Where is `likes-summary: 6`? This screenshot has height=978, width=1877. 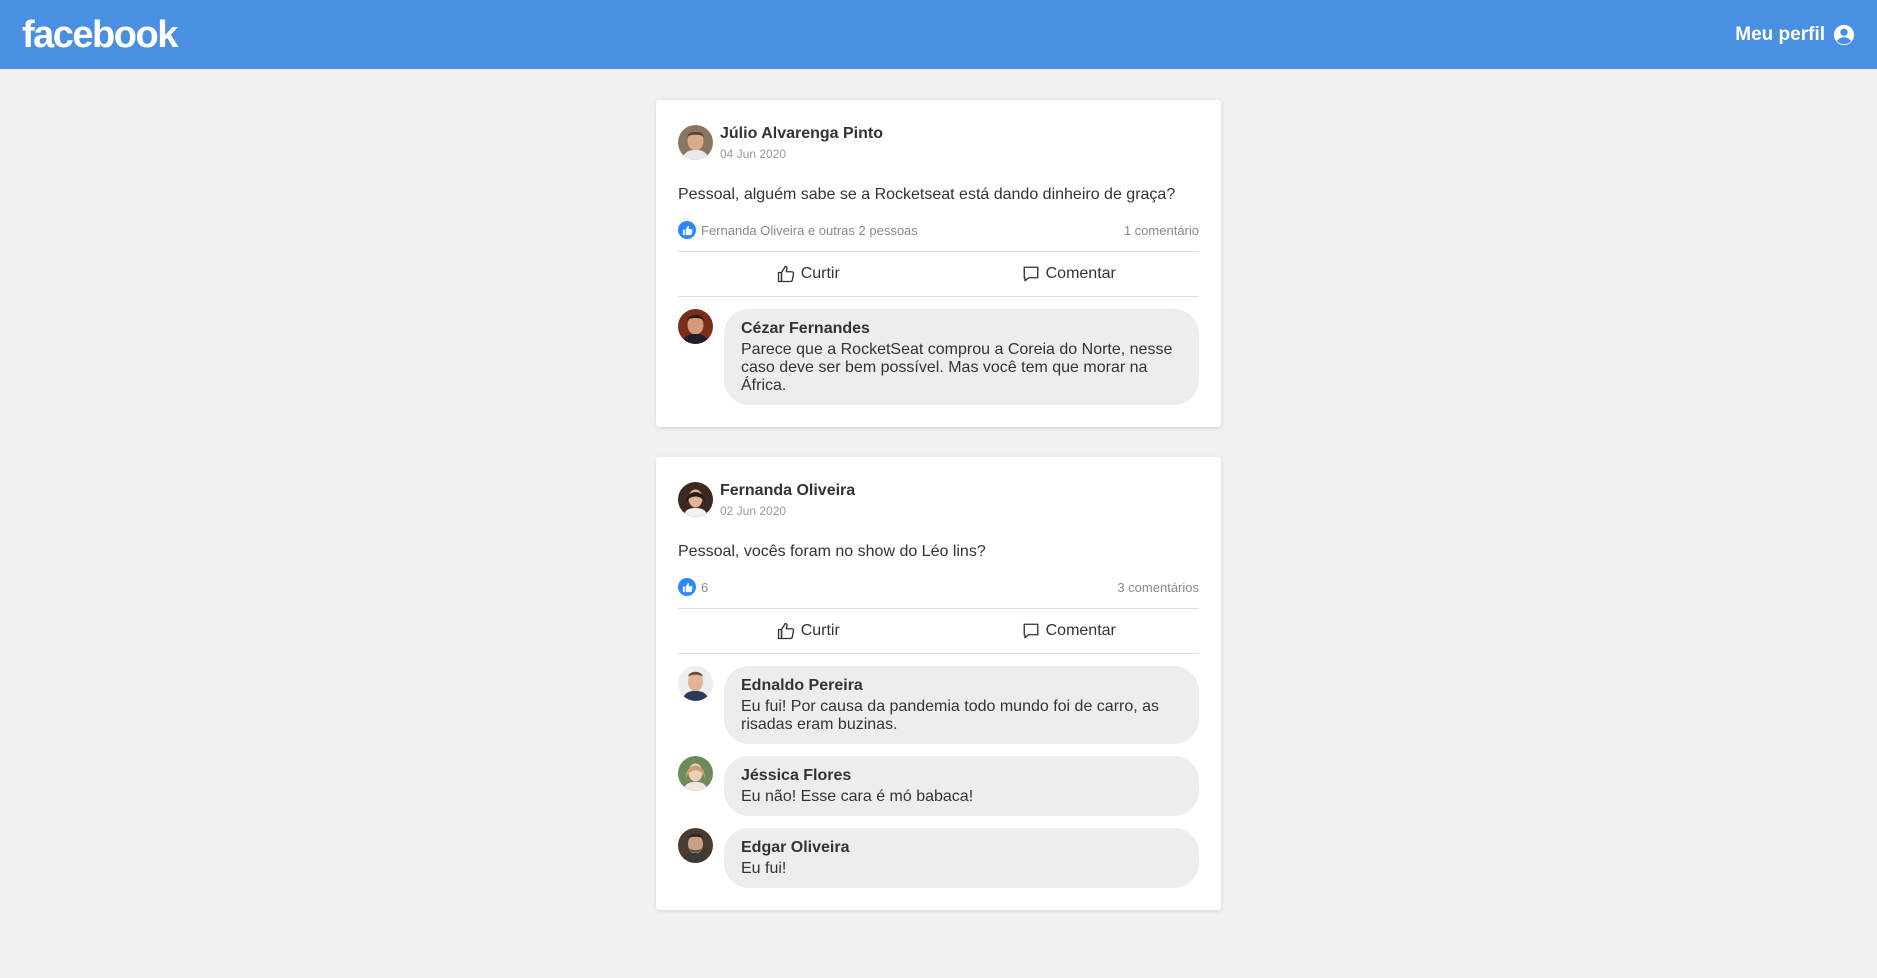
likes-summary: 6 is located at coordinates (693, 587).